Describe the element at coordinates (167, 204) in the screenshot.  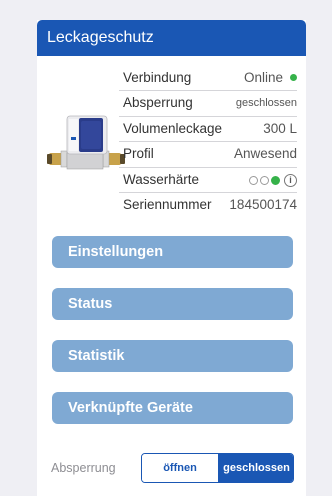
I see `serial-label: Seriennummer` at that location.